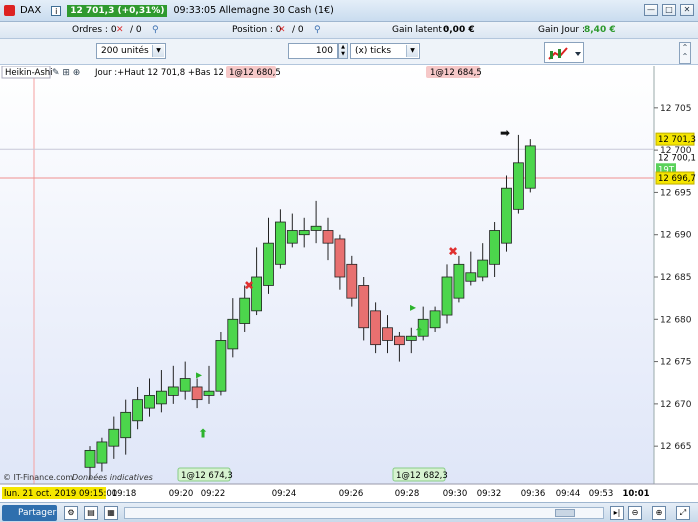 The height and width of the screenshot is (522, 698). Describe the element at coordinates (66, 73) in the screenshot. I see `tool-icons: ✎ ⊞ ⊕` at that location.